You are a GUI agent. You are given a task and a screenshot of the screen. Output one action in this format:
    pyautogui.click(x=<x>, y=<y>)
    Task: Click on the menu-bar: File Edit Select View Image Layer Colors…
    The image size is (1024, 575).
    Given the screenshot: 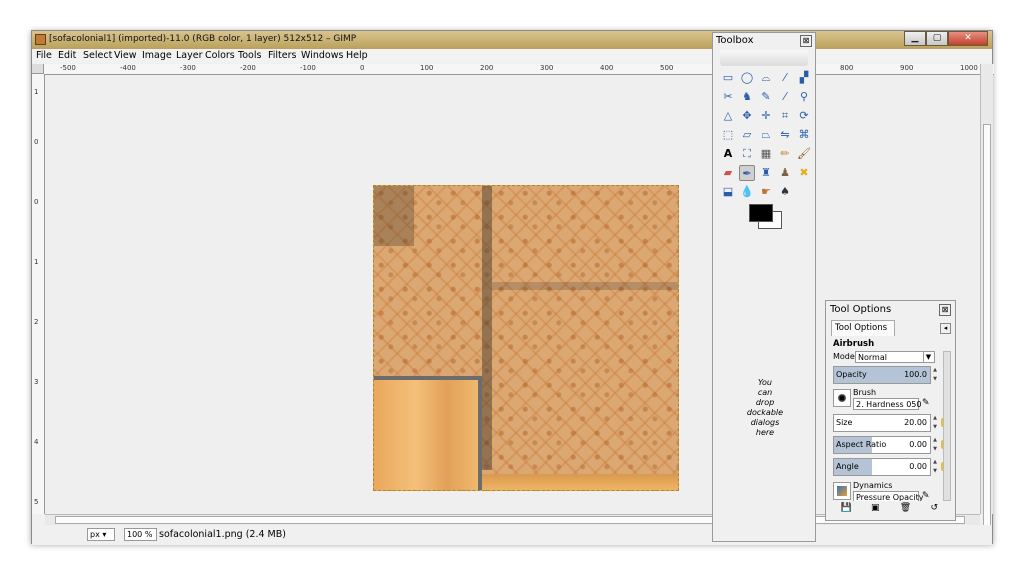 What is the action you would take?
    pyautogui.click(x=512, y=56)
    